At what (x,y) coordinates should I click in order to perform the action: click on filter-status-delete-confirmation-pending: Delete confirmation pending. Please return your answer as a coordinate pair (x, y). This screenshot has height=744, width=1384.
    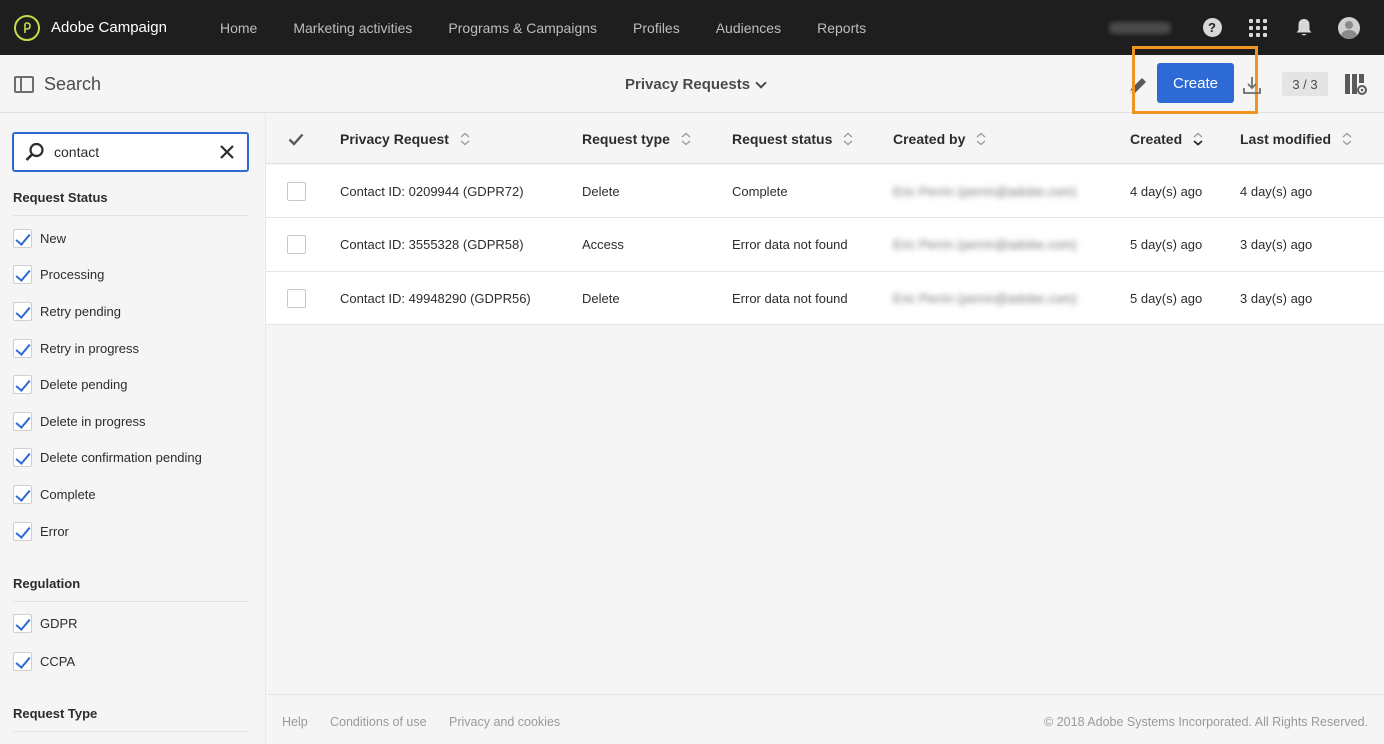
    Looking at the image, I should click on (131, 458).